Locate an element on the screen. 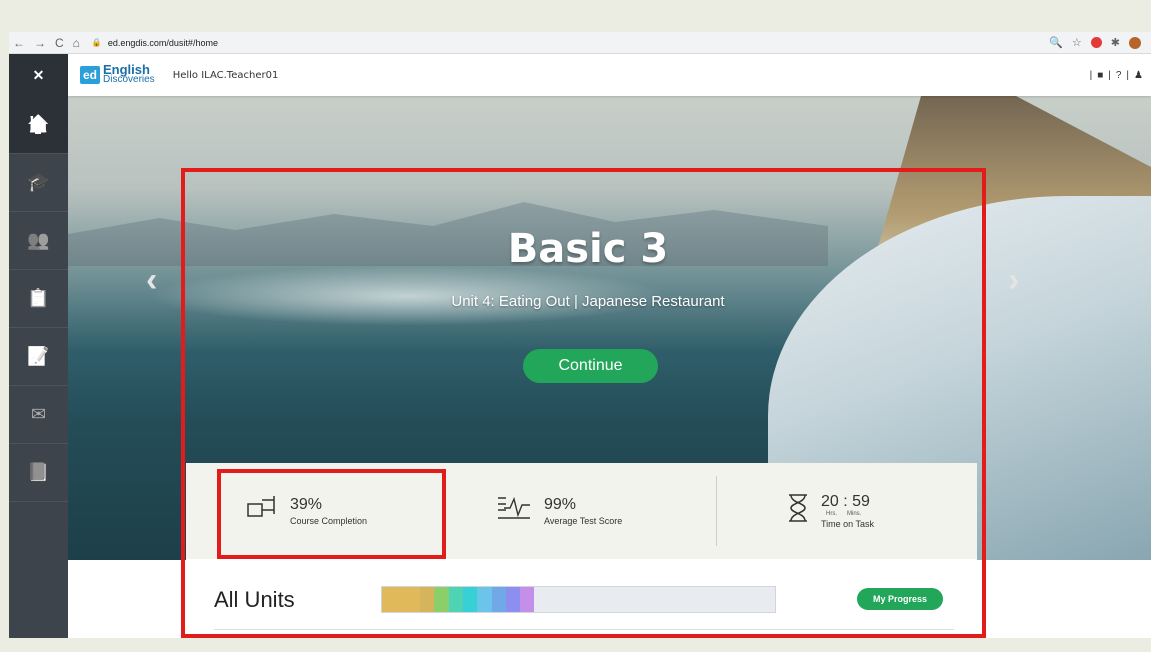 This screenshot has width=1151, height=652. sidebar-item-graduation-cap: 🎓 is located at coordinates (38, 183).